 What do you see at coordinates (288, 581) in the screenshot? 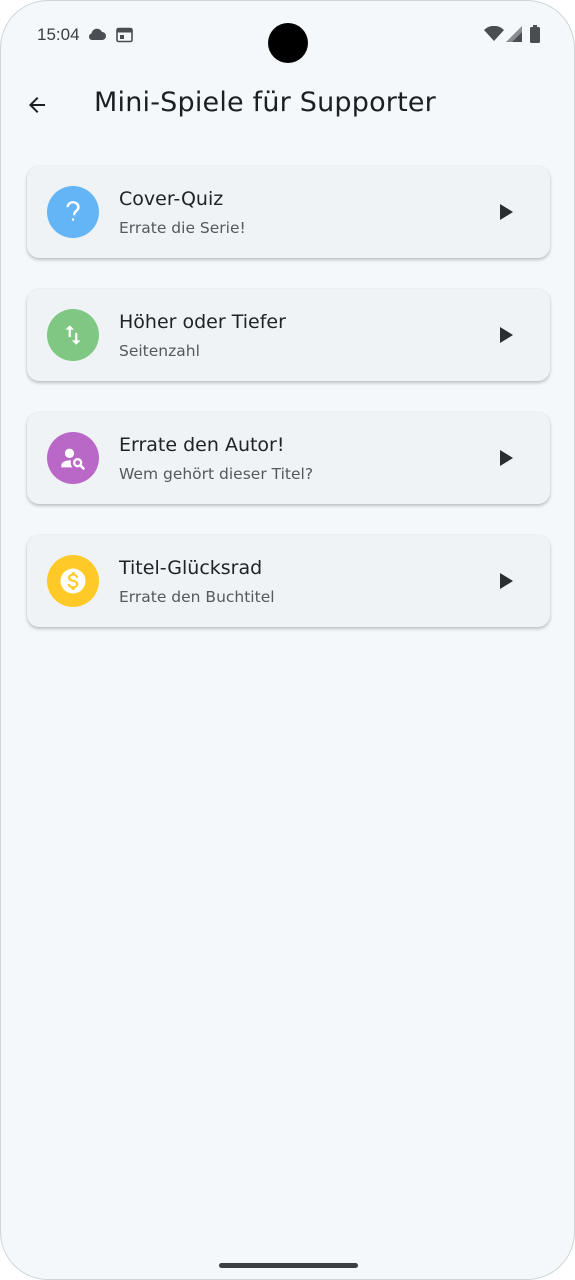
I see `game-card-titel-gluecksrad: Titel-Glücksrad Errate den Buchtitel` at bounding box center [288, 581].